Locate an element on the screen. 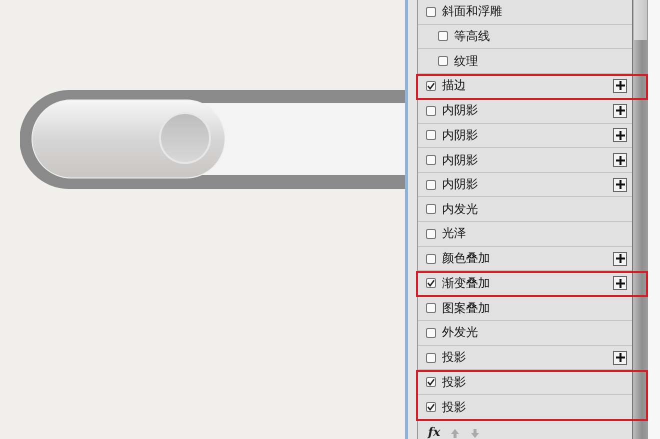 The height and width of the screenshot is (439, 660). scroll-thumb is located at coordinates (640, 20).